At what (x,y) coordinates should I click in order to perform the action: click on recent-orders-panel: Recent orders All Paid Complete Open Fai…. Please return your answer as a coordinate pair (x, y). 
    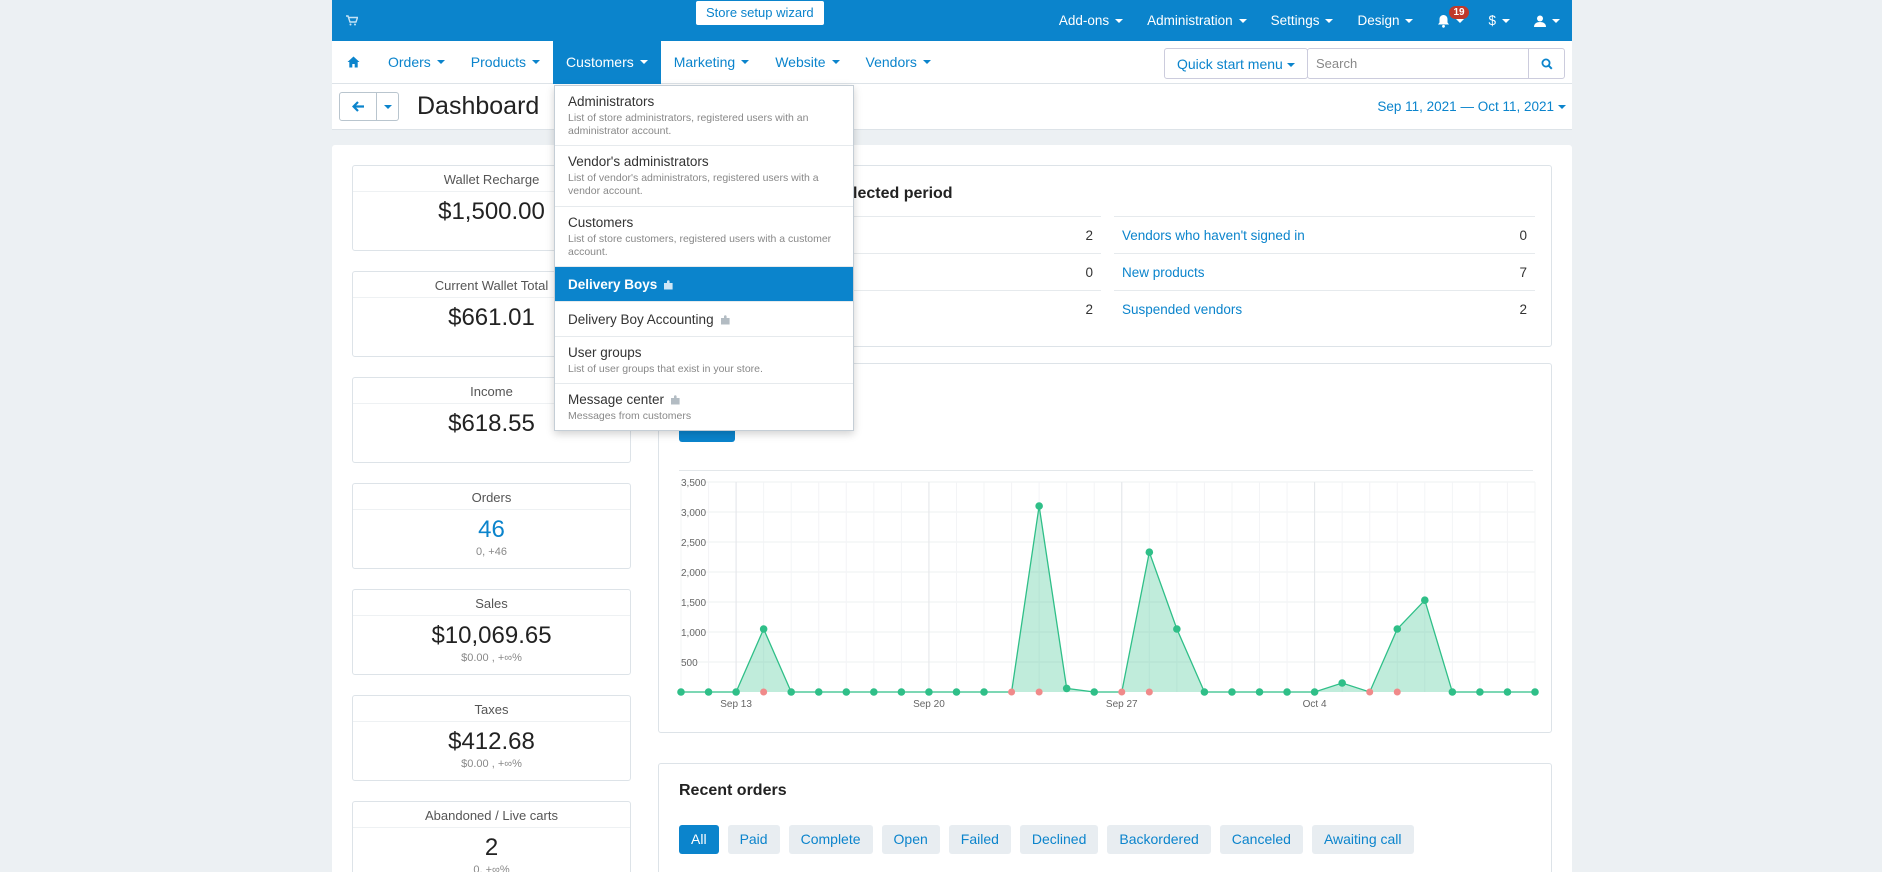
    Looking at the image, I should click on (1105, 817).